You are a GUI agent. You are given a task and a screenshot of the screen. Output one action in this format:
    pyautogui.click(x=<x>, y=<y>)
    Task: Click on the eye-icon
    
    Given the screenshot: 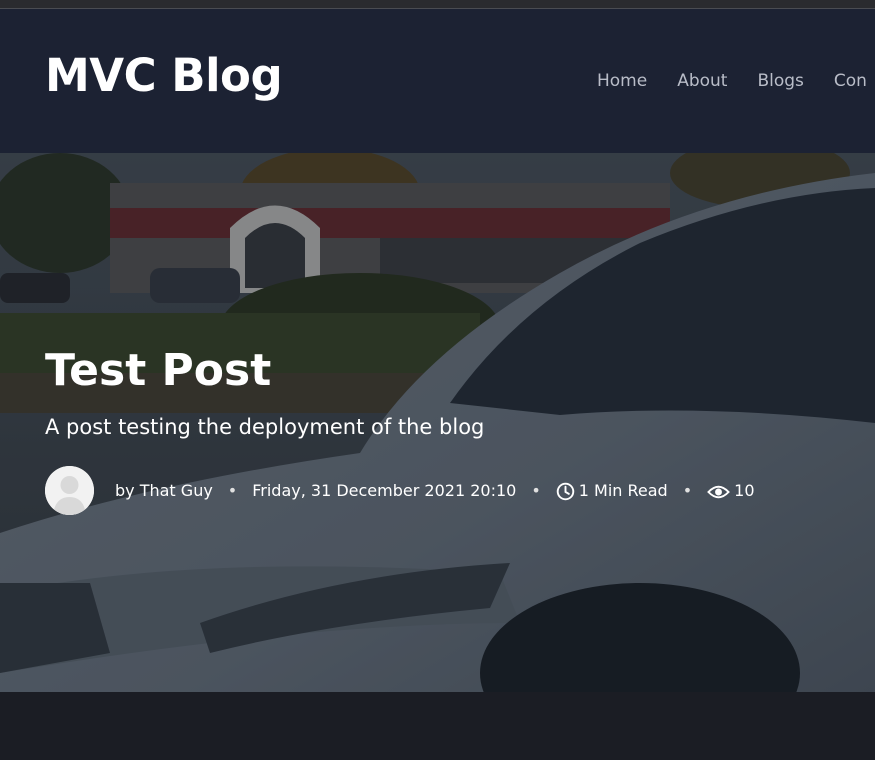 What is the action you would take?
    pyautogui.click(x=719, y=491)
    